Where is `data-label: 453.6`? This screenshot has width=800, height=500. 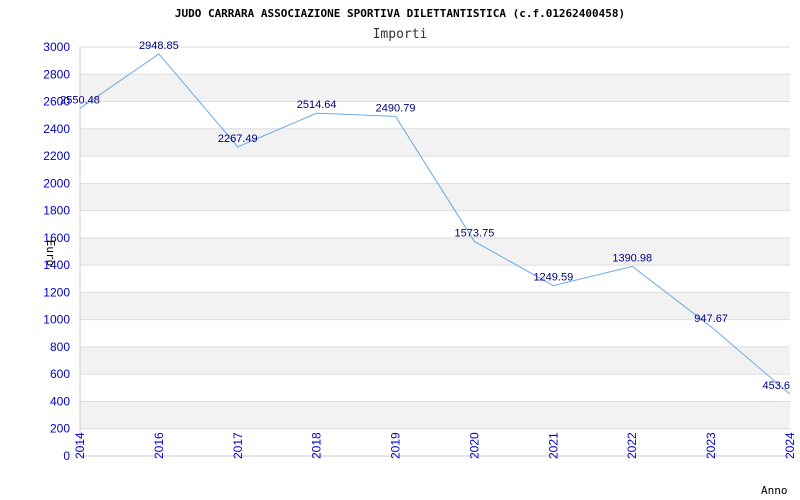 data-label: 453.6 is located at coordinates (776, 386).